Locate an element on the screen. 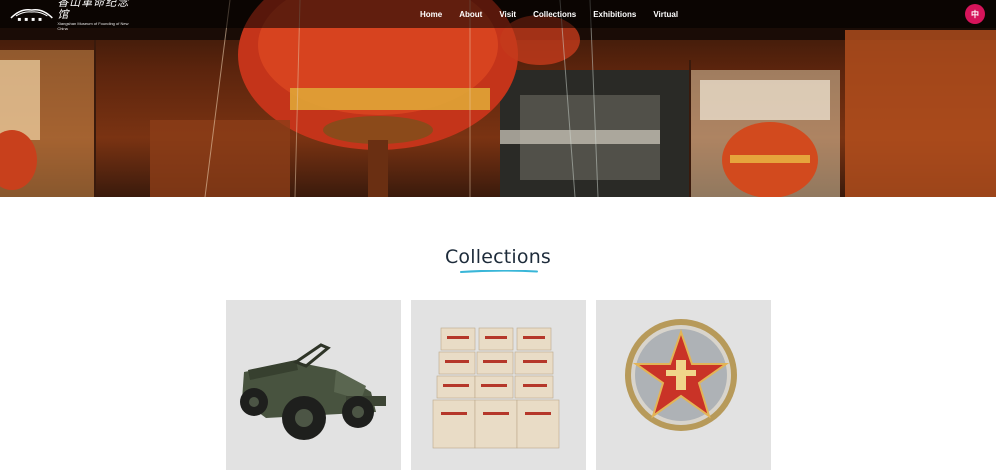 The height and width of the screenshot is (470, 996). nav-about: About is located at coordinates (470, 14).